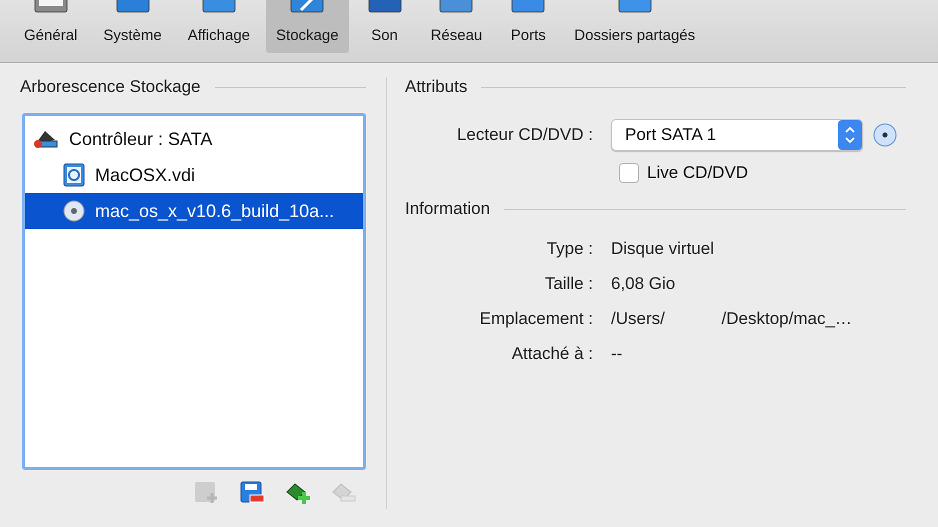  What do you see at coordinates (194, 175) in the screenshot?
I see `tree-item: MacOSX.vdi` at bounding box center [194, 175].